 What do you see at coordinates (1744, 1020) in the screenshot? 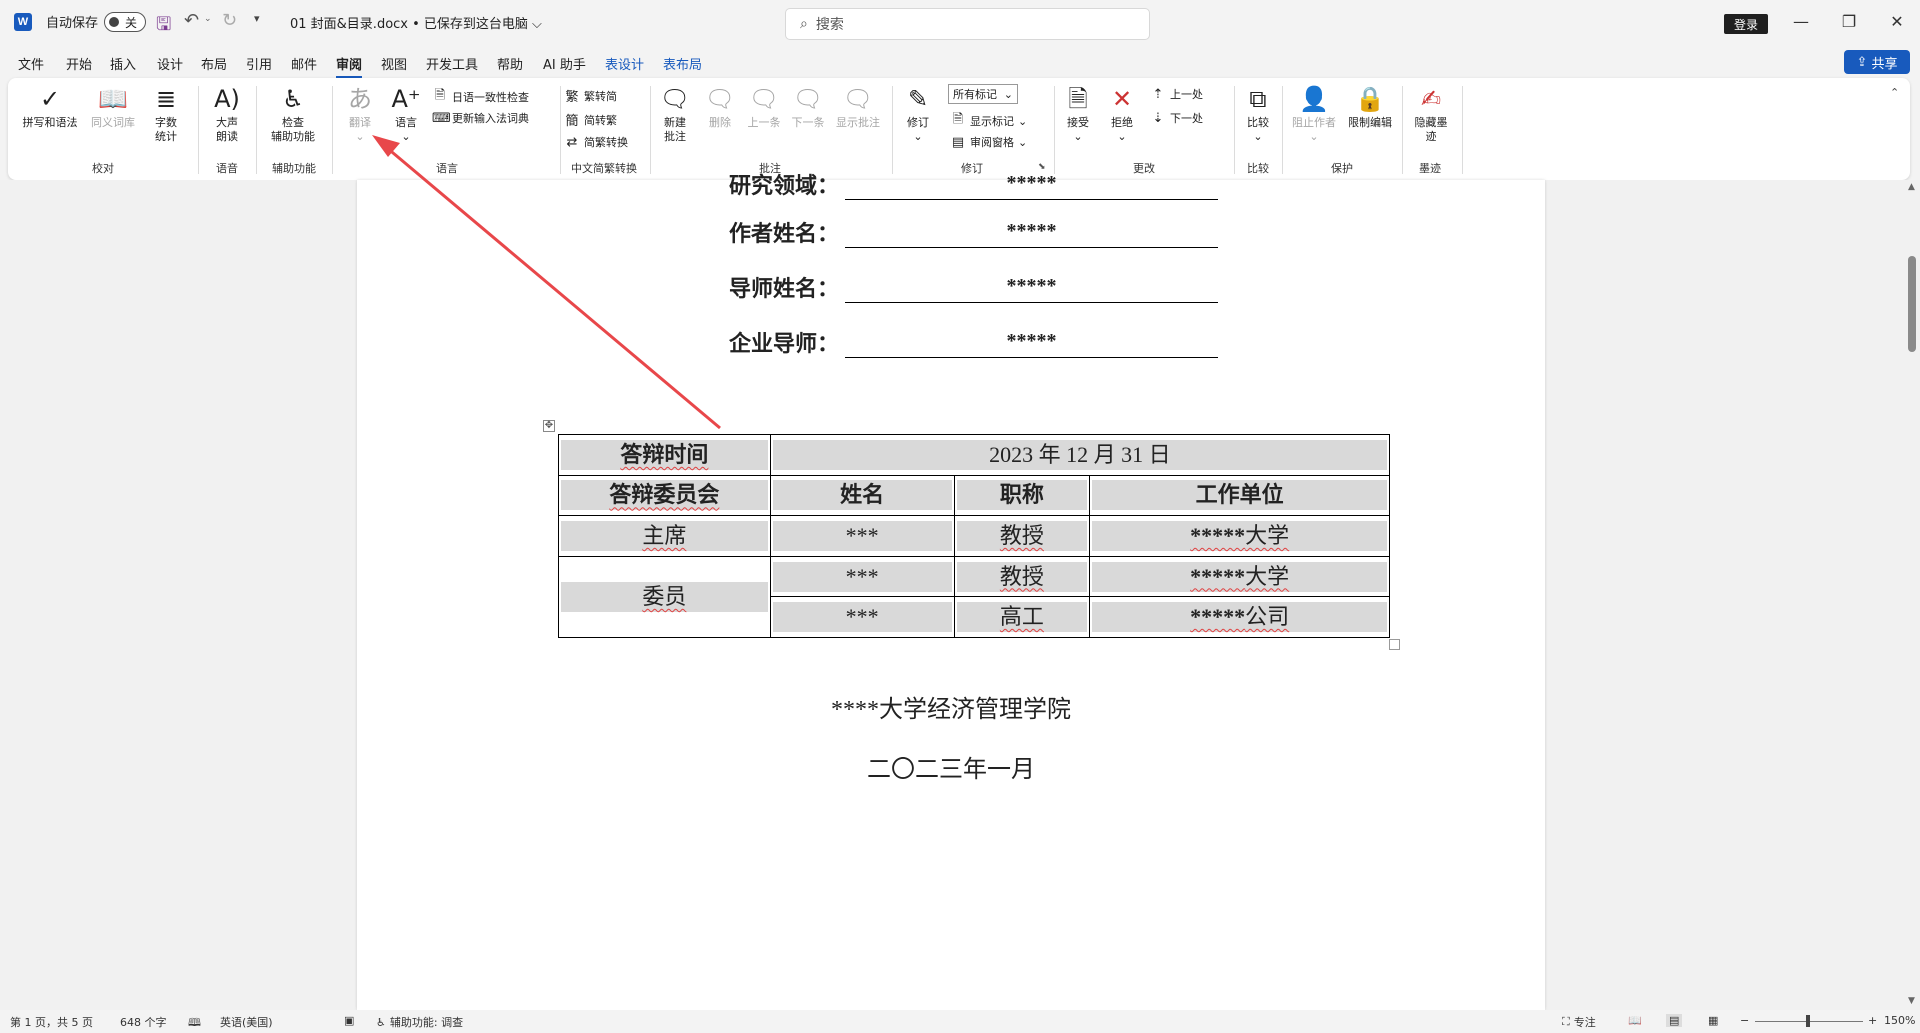
I see `zoom-out-icon: −` at bounding box center [1744, 1020].